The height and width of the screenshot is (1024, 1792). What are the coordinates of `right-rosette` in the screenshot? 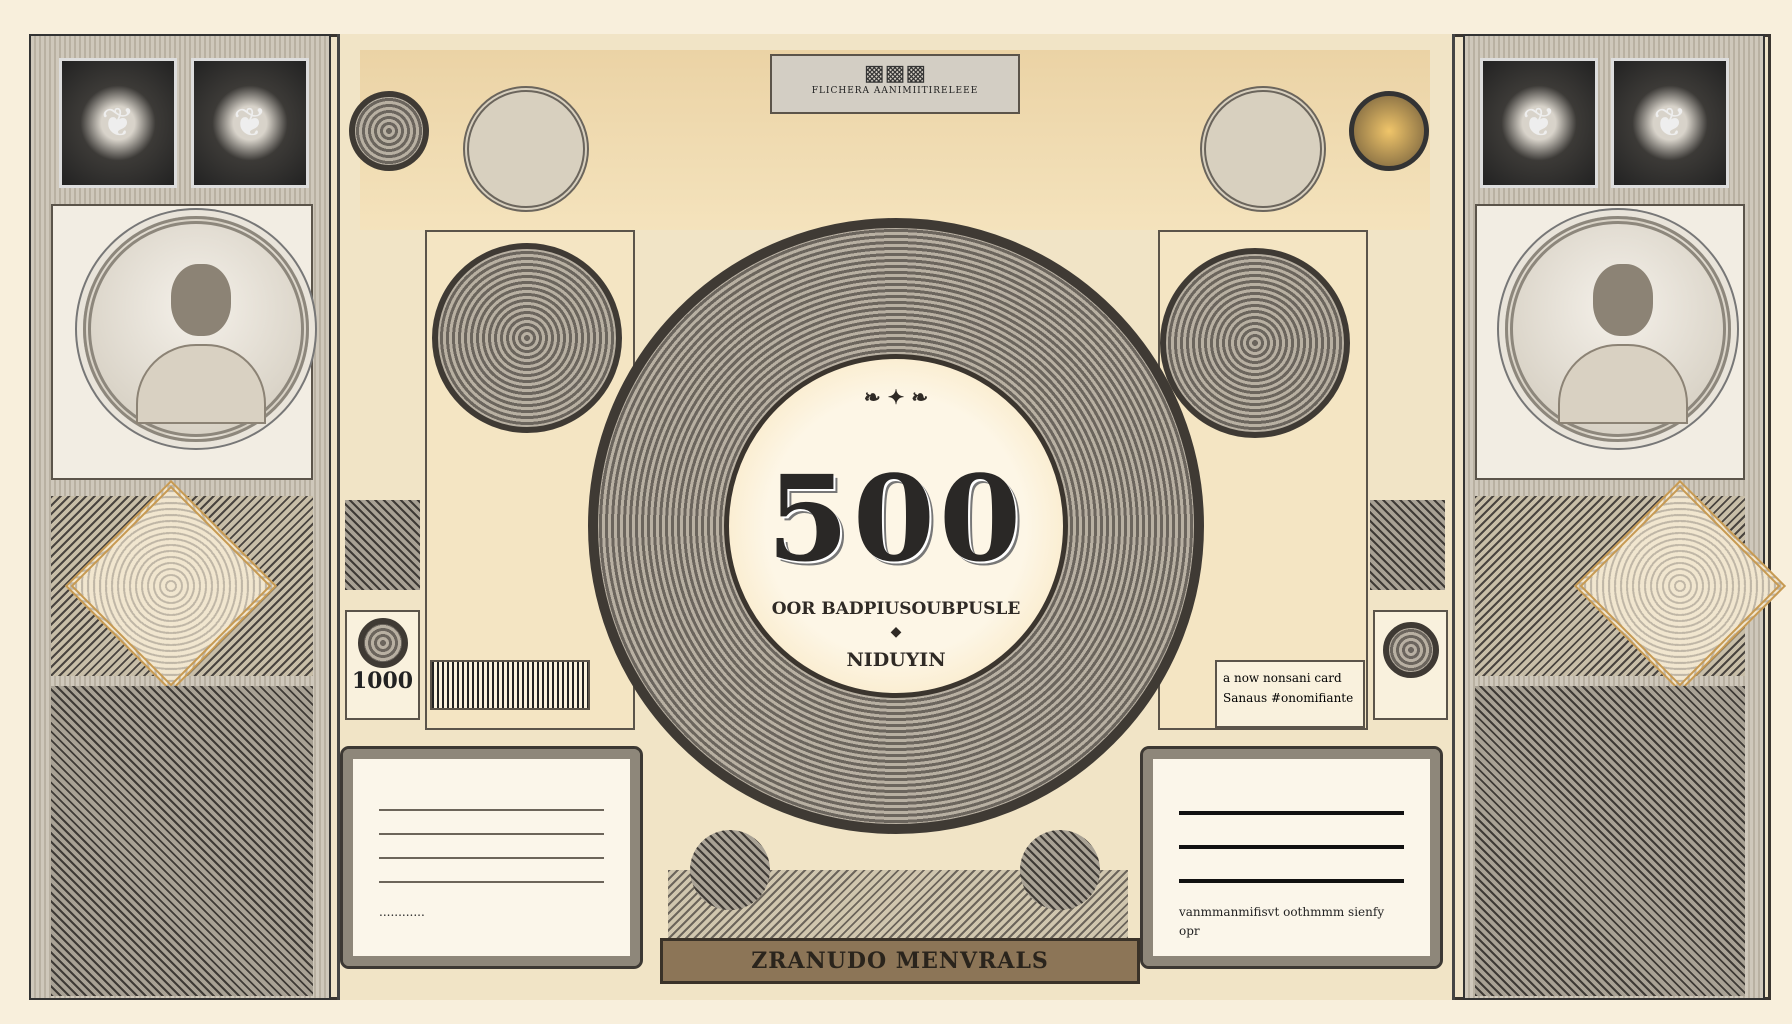 It's located at (1255, 343).